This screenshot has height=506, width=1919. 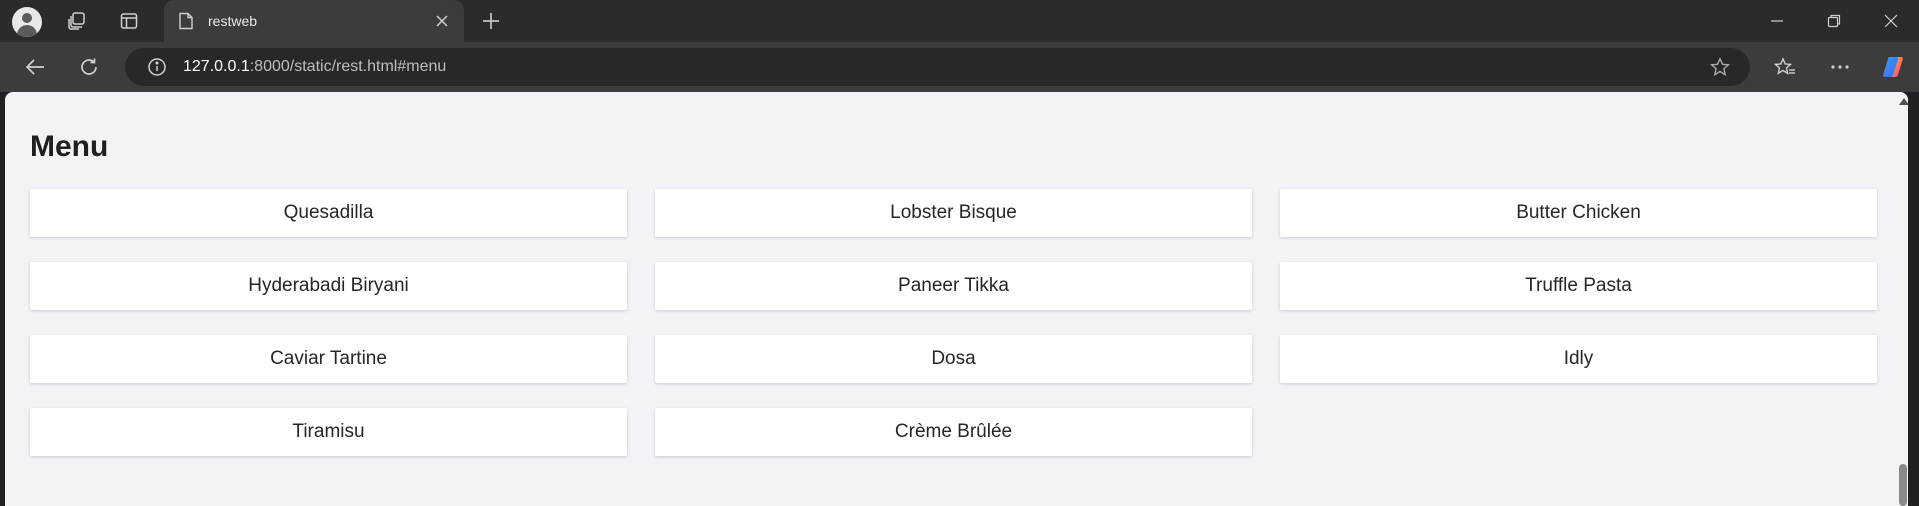 I want to click on url-host: 127.0.0.1, so click(x=216, y=66).